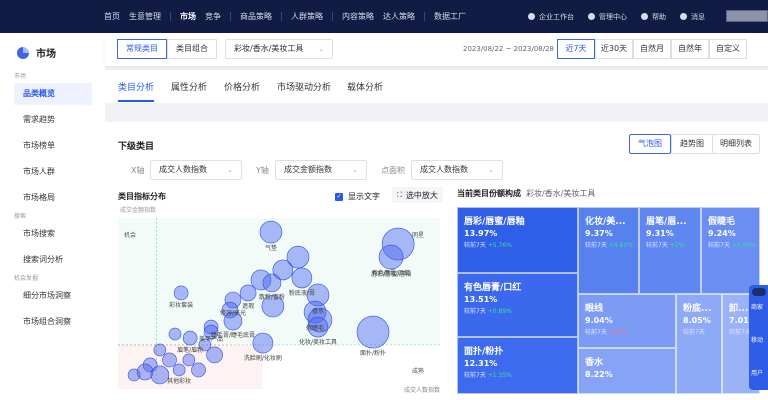  Describe the element at coordinates (517, 310) in the screenshot. I see `treemap-cell-change: 较前7天 +0.89%` at that location.